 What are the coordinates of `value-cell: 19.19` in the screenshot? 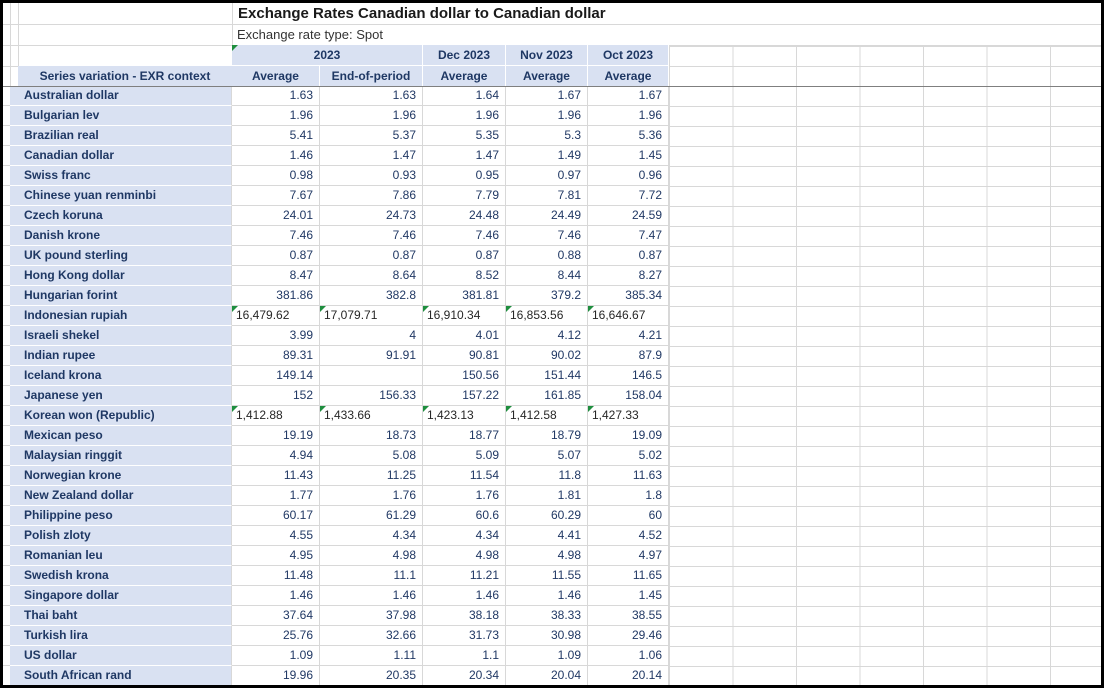 It's located at (276, 436).